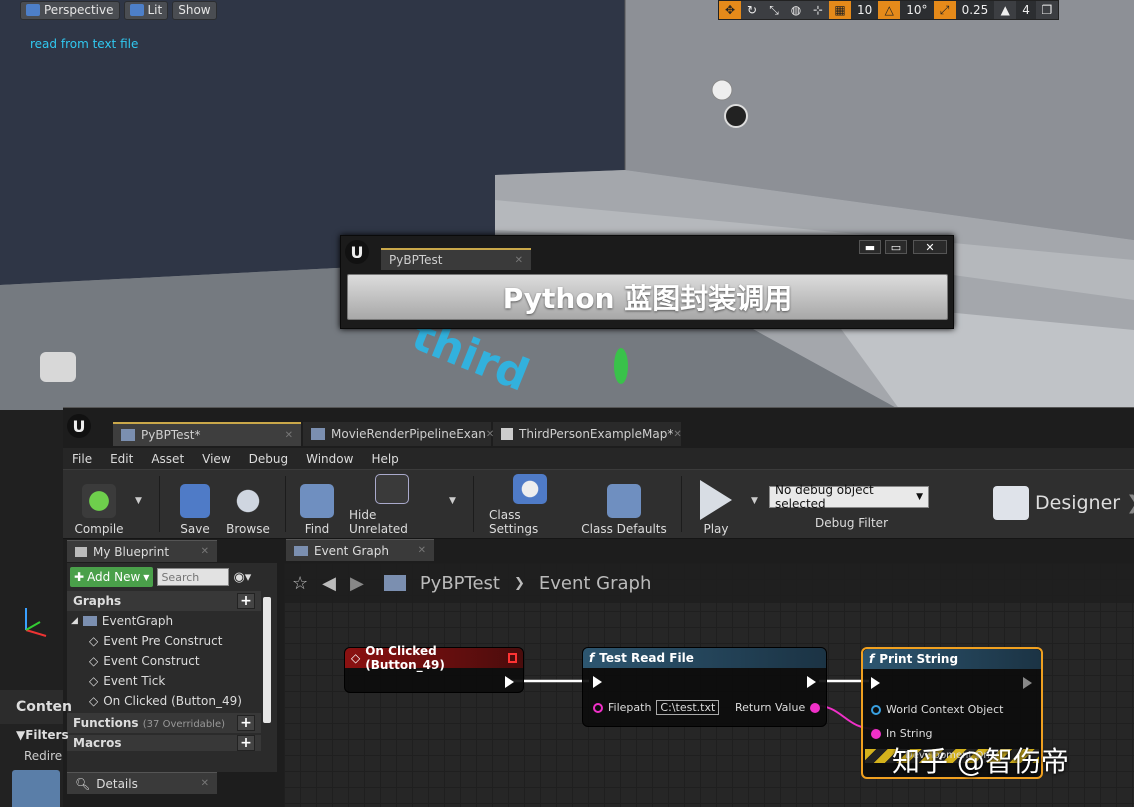 The width and height of the screenshot is (1134, 807). What do you see at coordinates (512, 658) in the screenshot?
I see `delegate-pin-icon` at bounding box center [512, 658].